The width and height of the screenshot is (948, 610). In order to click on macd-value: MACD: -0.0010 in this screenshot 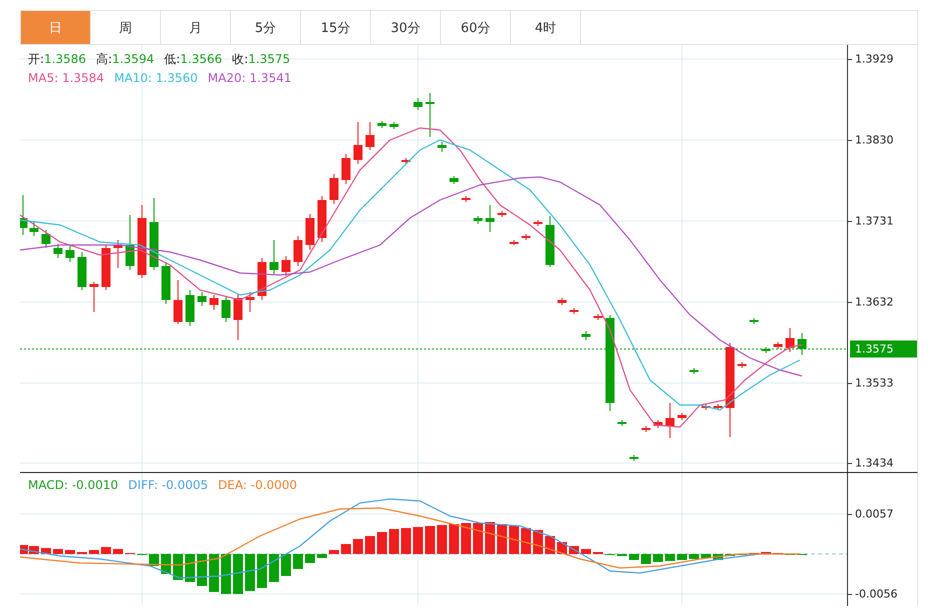, I will do `click(73, 485)`.